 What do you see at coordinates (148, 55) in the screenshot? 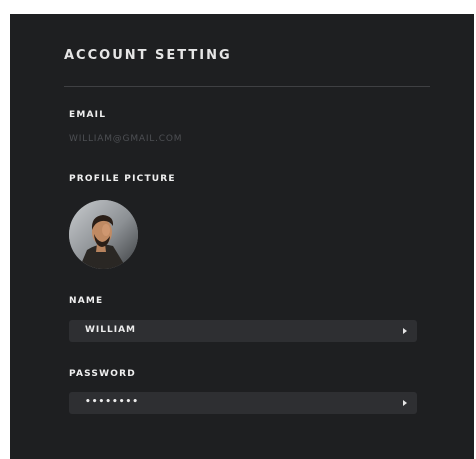
I see `page-title: ACCOUNT SETTING` at bounding box center [148, 55].